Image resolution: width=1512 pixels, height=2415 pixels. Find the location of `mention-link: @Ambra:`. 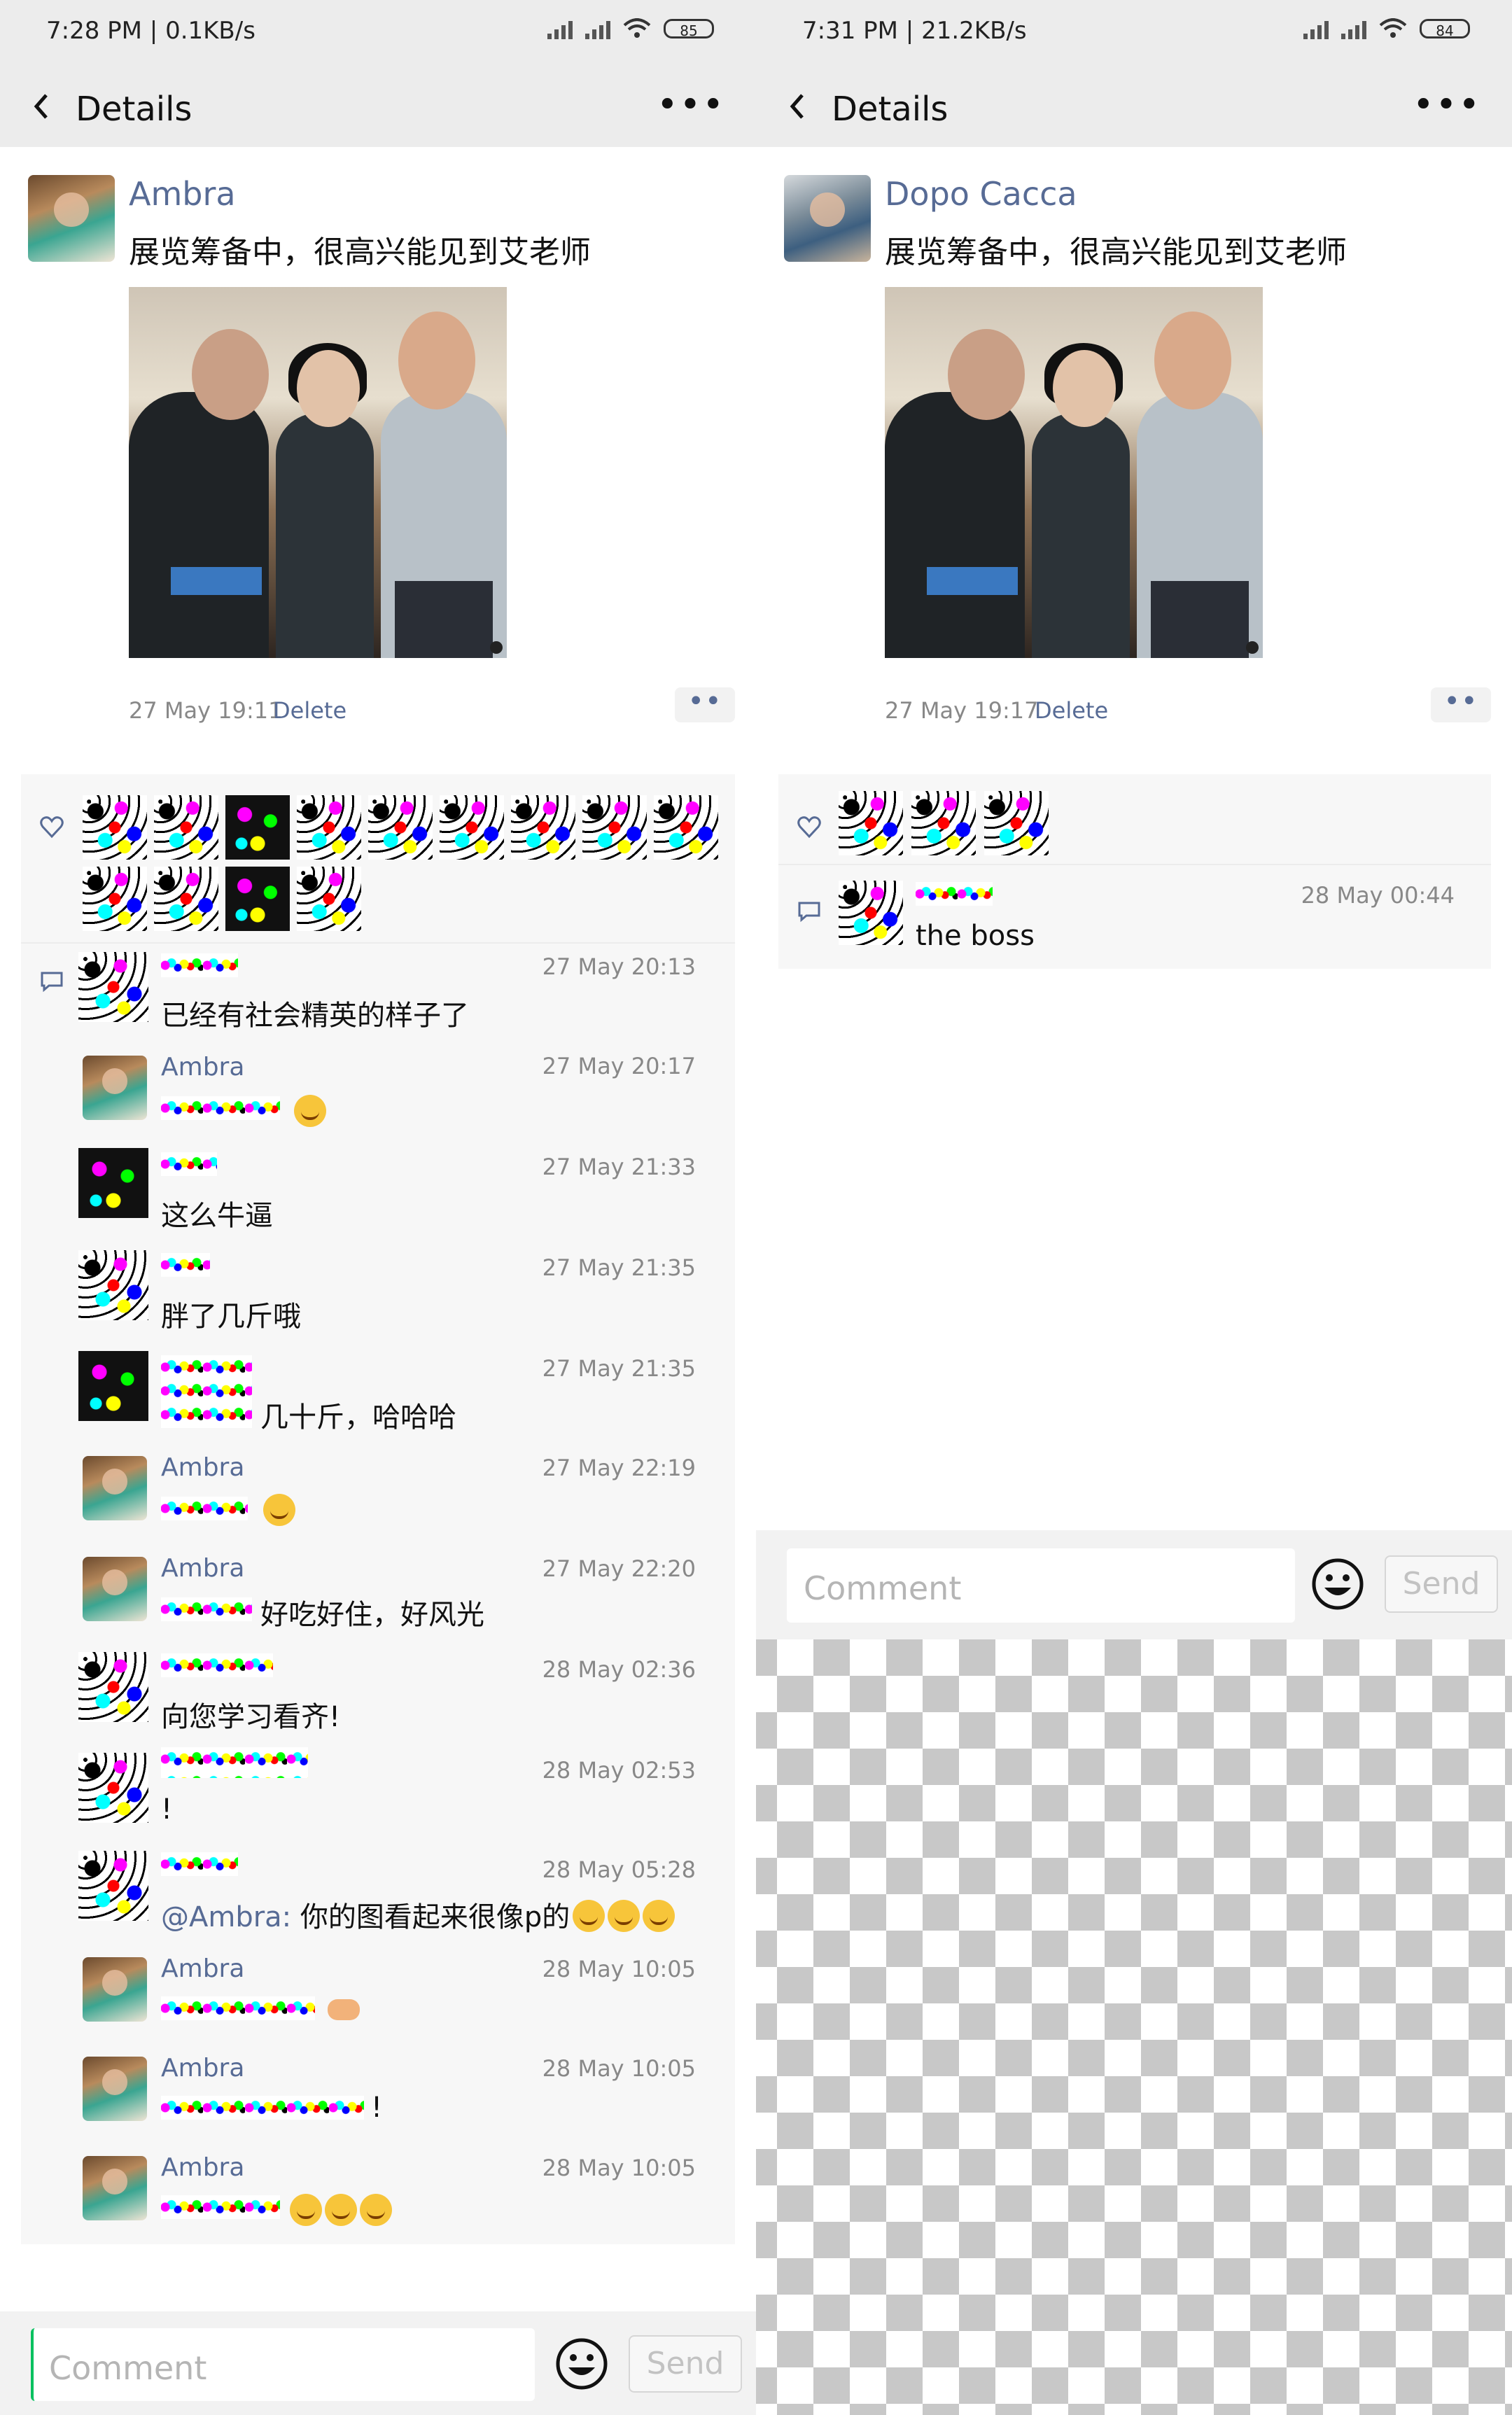

mention-link: @Ambra: is located at coordinates (226, 1917).